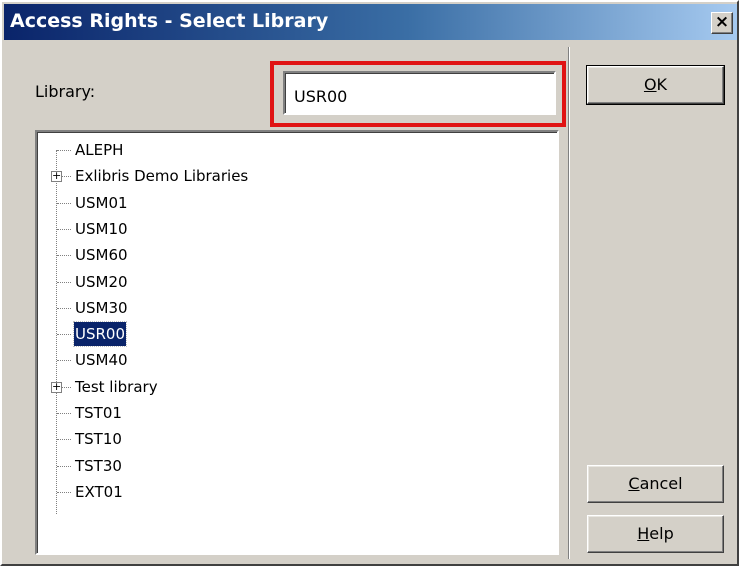 The height and width of the screenshot is (566, 739). Describe the element at coordinates (169, 21) in the screenshot. I see `window-title: Access Rights - Select Library` at that location.